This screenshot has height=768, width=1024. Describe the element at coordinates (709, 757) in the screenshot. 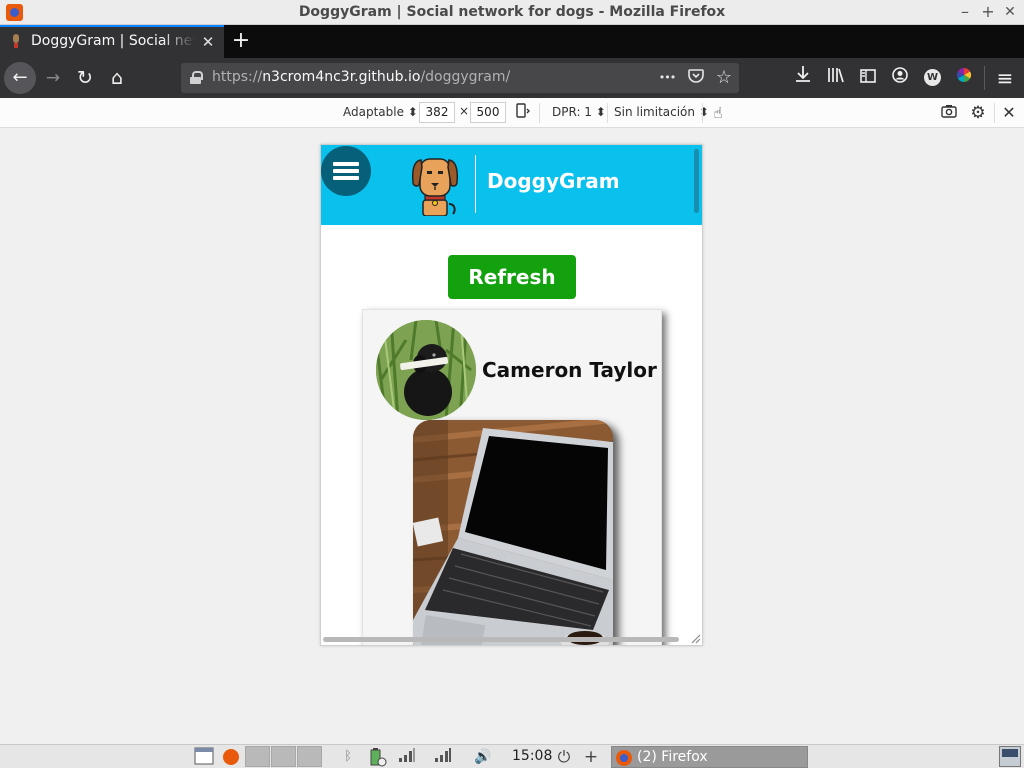

I see `taskbar-item-firefox: (2) Firefox` at that location.